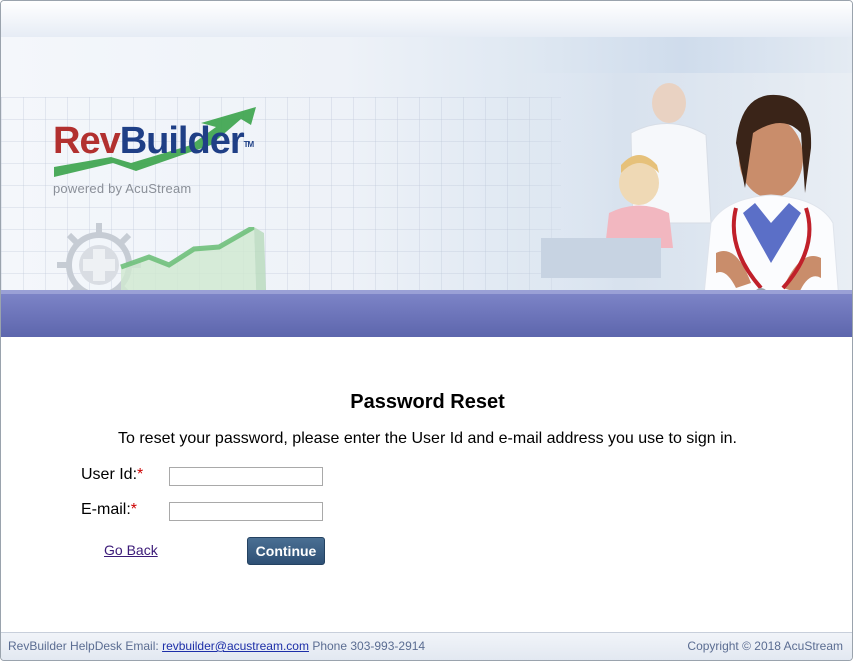 Image resolution: width=853 pixels, height=661 pixels. Describe the element at coordinates (426, 19) in the screenshot. I see `top-strip` at that location.